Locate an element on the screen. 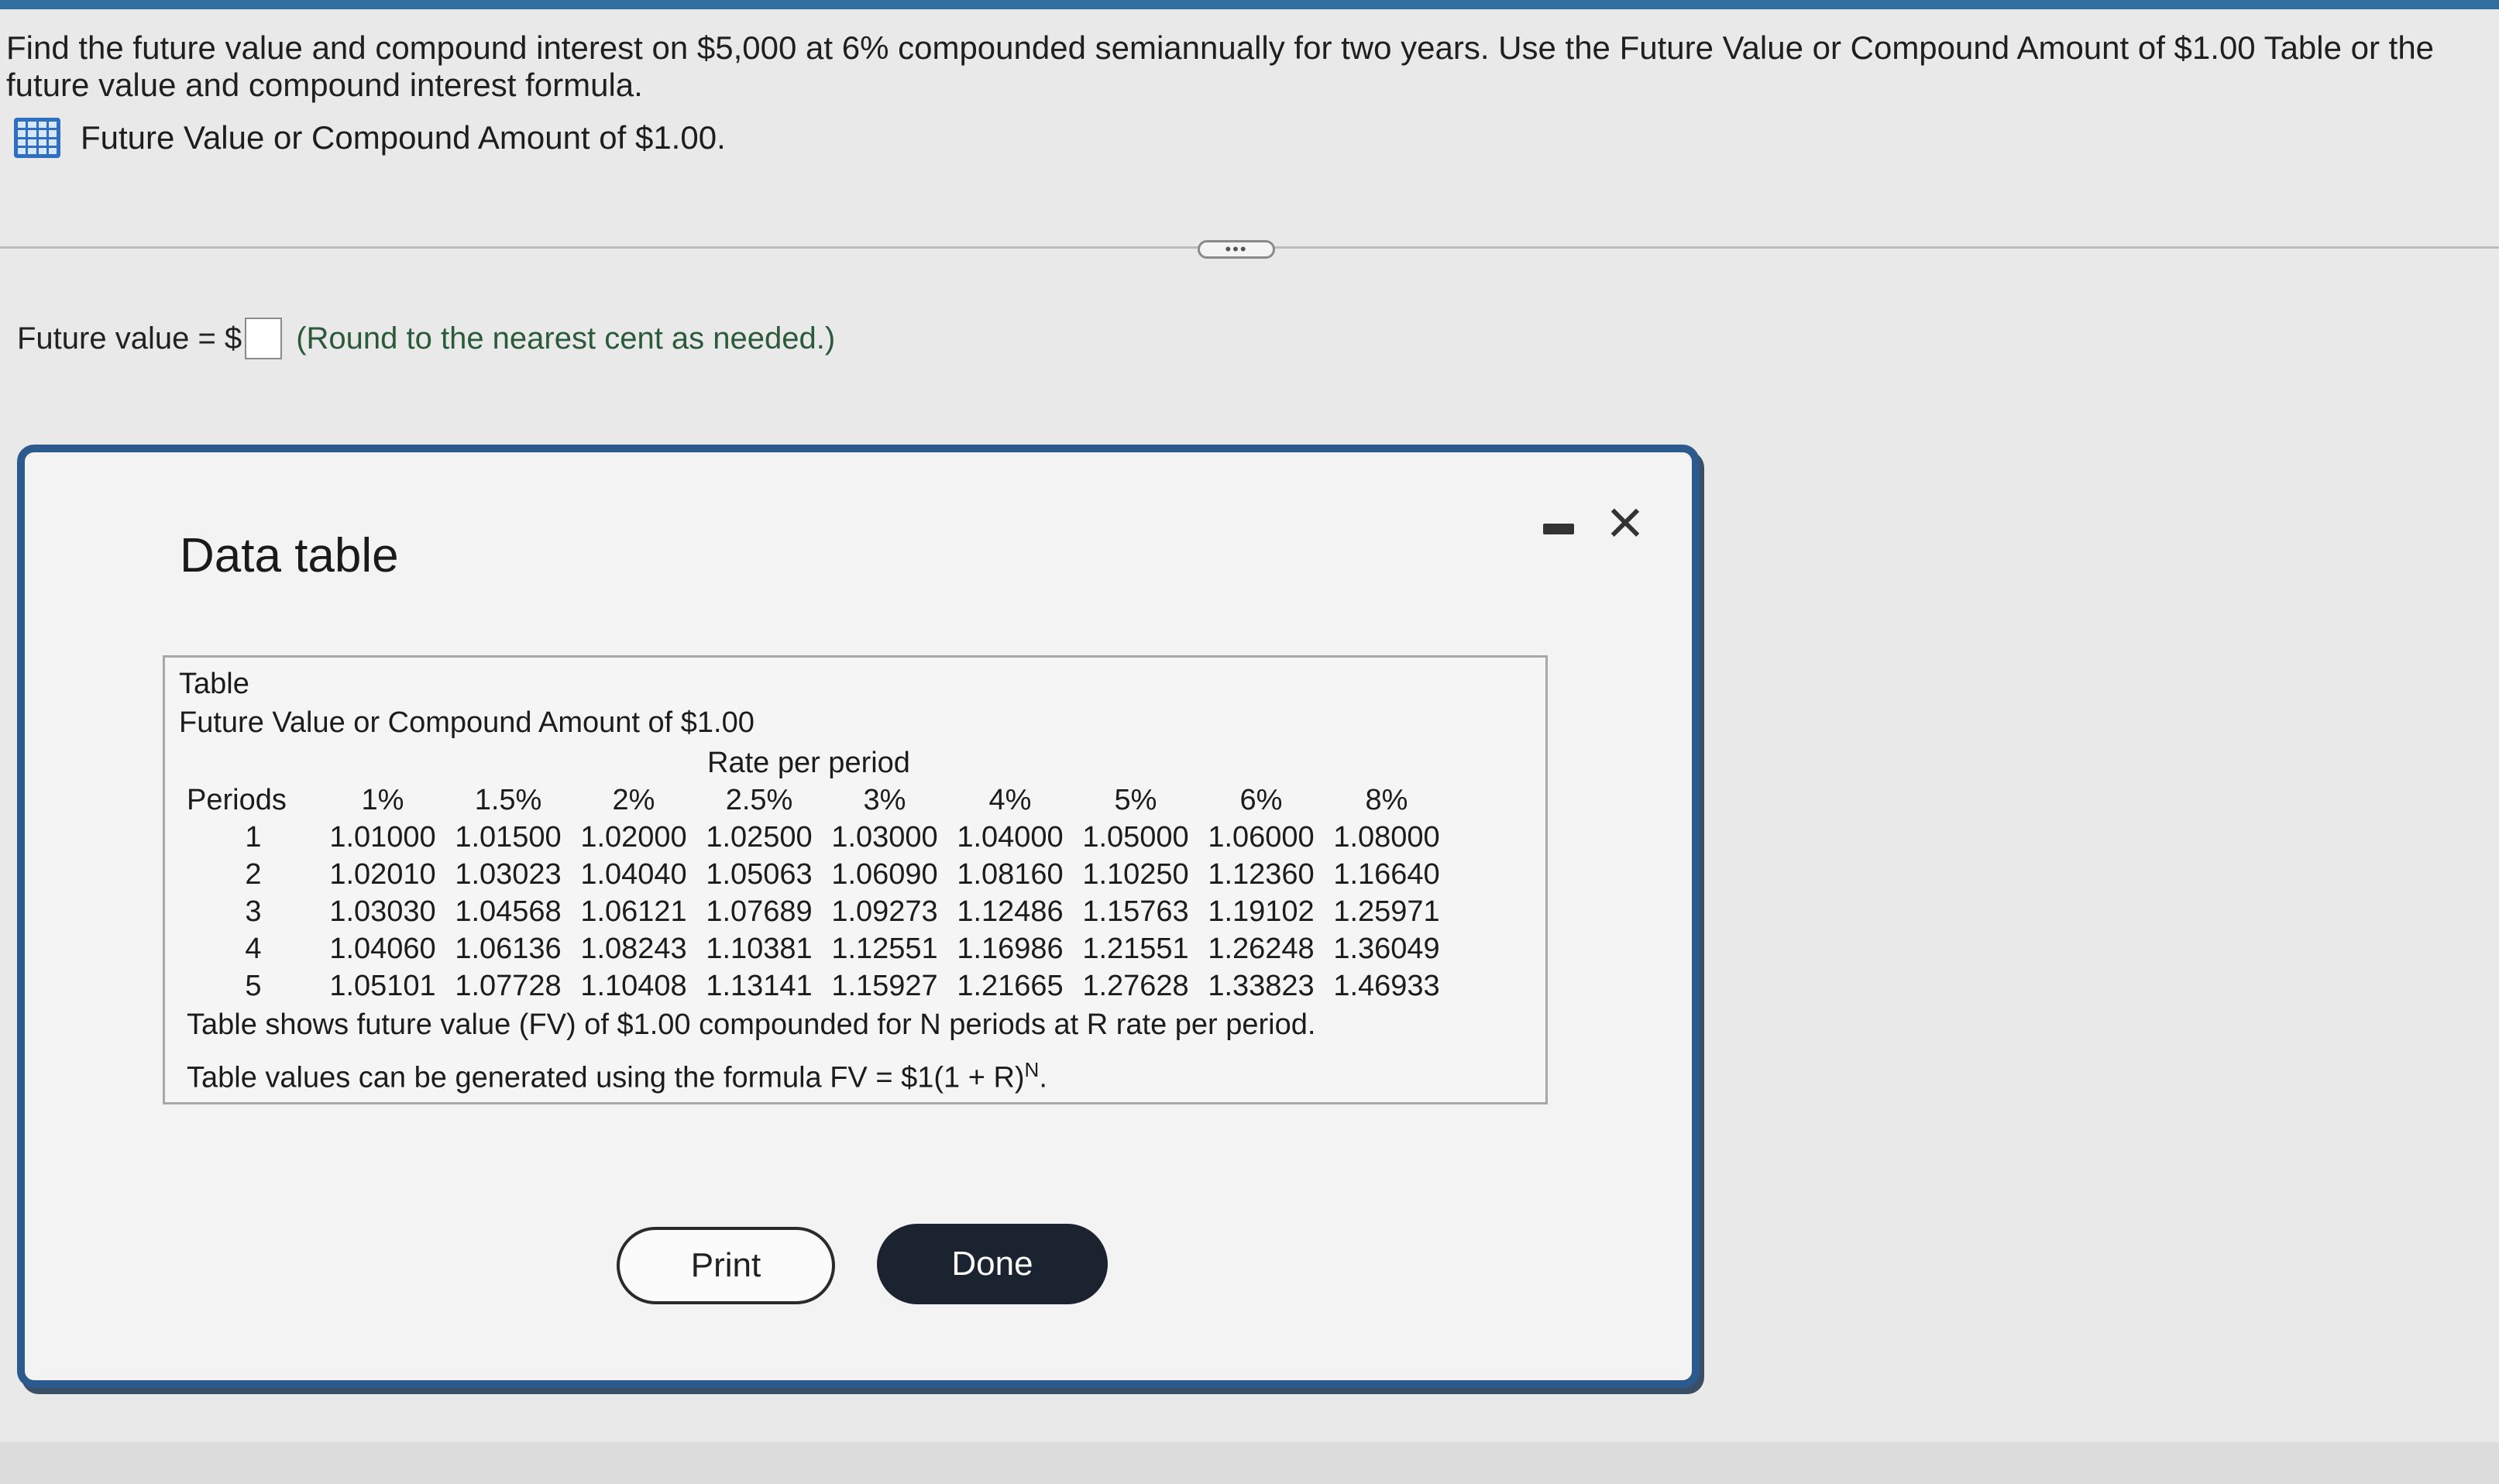 The image size is (2499, 1484). dialog-title: Data table is located at coordinates (289, 555).